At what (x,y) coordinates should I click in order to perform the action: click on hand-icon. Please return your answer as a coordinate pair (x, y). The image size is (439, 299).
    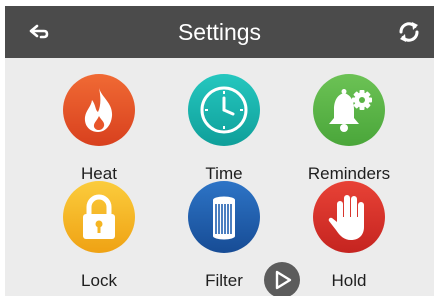
    Looking at the image, I should click on (349, 217).